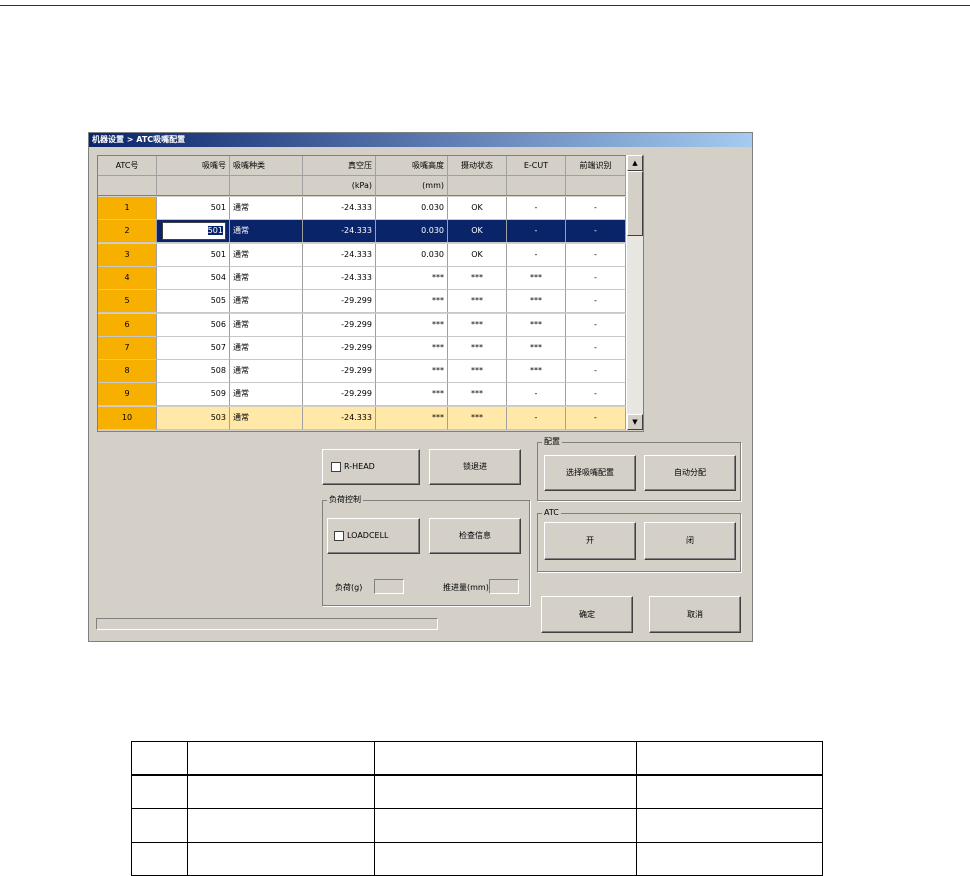 Image resolution: width=970 pixels, height=876 pixels. What do you see at coordinates (215, 231) in the screenshot?
I see `nozzle-no-edit-text: 501` at bounding box center [215, 231].